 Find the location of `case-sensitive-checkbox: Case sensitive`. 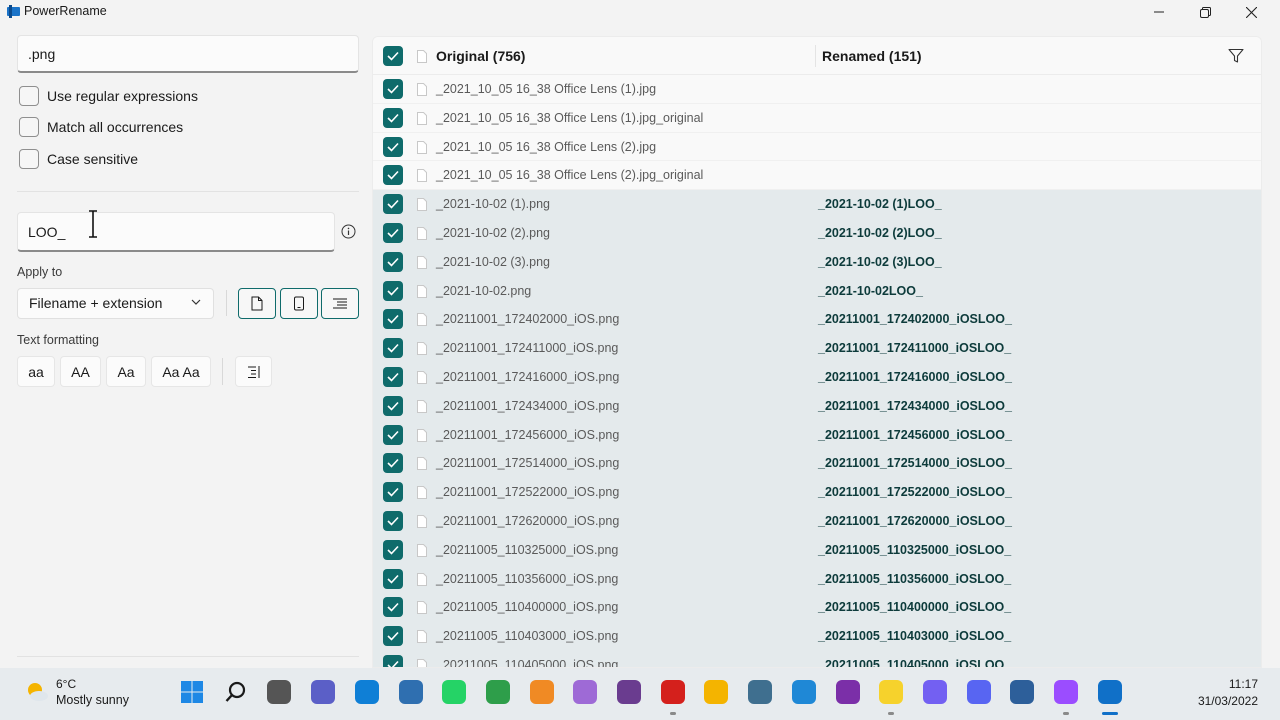

case-sensitive-checkbox: Case sensitive is located at coordinates (78, 159).